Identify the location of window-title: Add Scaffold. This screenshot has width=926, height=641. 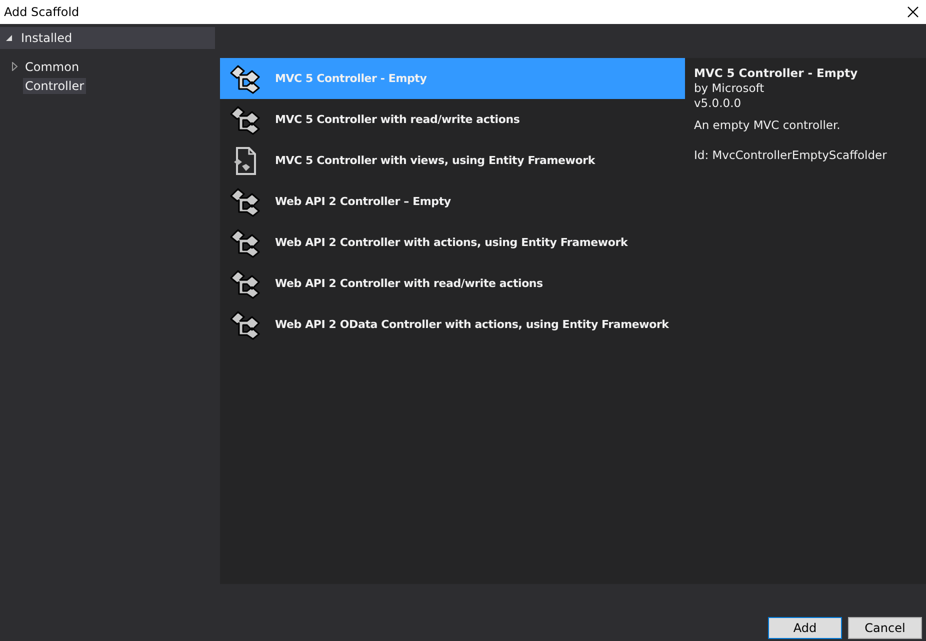
(41, 12).